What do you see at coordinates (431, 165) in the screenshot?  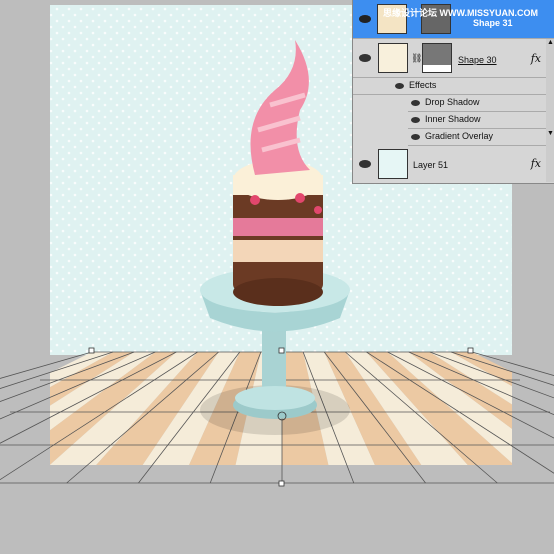 I see `layer-name: Layer 51` at bounding box center [431, 165].